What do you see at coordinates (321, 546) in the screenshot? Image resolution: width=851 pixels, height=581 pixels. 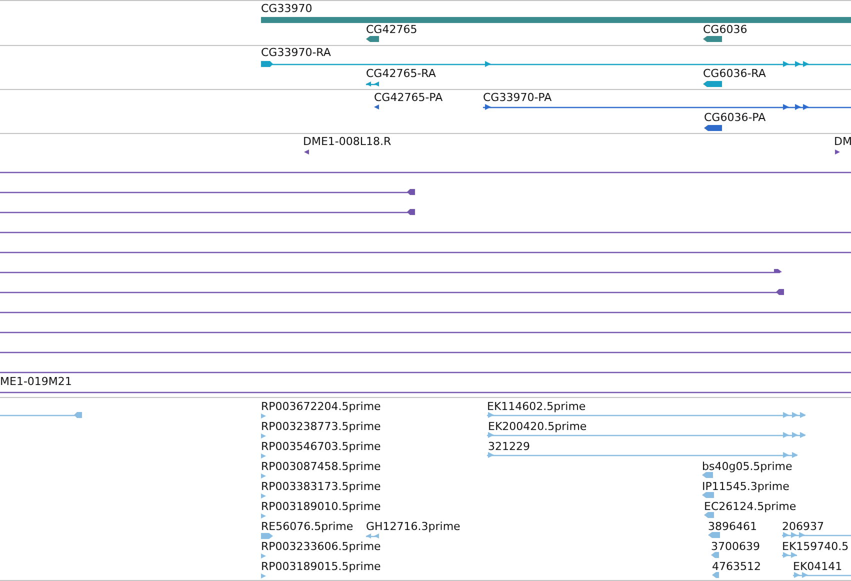 I see `feature-label: RP003233606.5prime` at bounding box center [321, 546].